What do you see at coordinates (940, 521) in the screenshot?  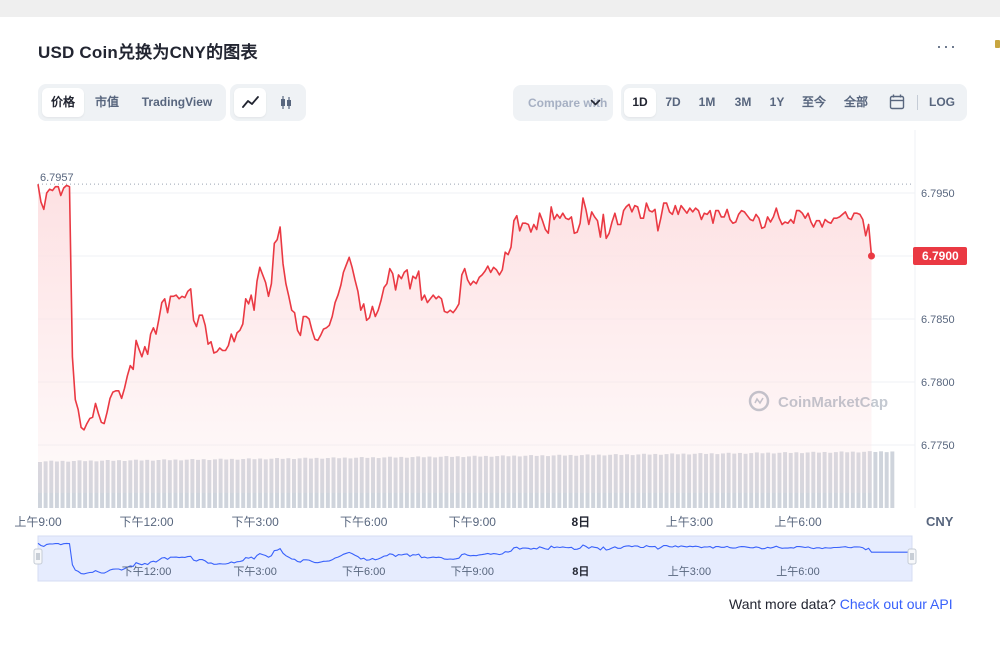 I see `currency-label: CNY` at bounding box center [940, 521].